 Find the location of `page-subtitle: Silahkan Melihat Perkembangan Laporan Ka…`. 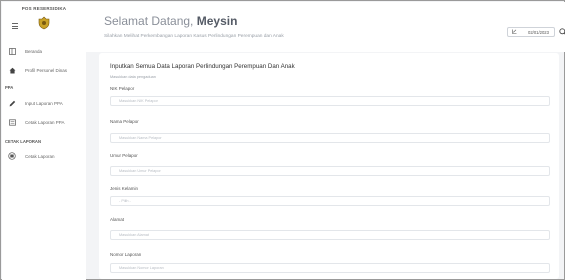

page-subtitle: Silahkan Melihat Perkembangan Laporan Ka… is located at coordinates (194, 36).